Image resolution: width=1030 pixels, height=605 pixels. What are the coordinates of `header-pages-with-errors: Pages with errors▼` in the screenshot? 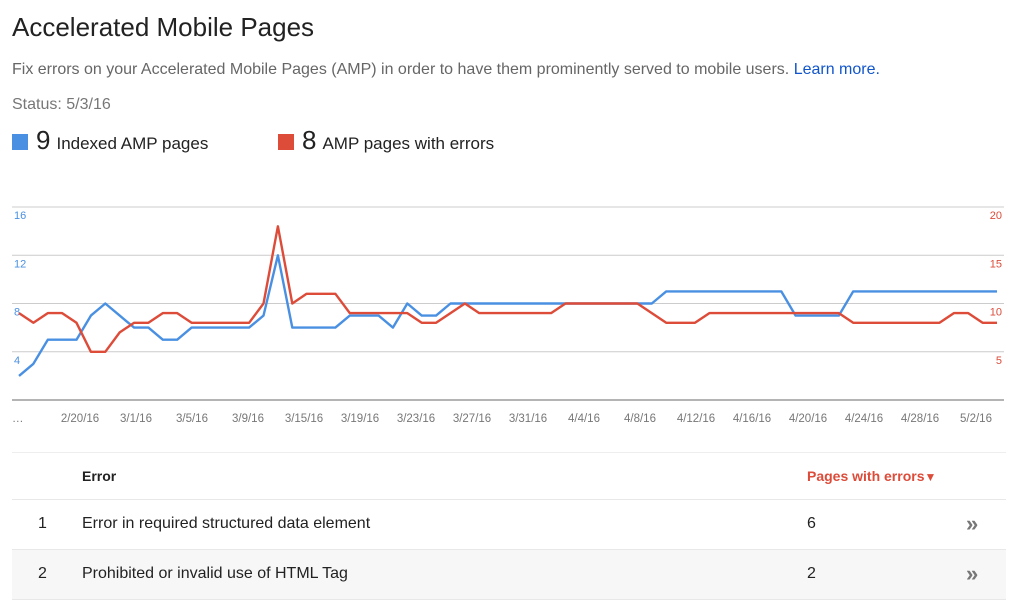 It's located at (871, 476).